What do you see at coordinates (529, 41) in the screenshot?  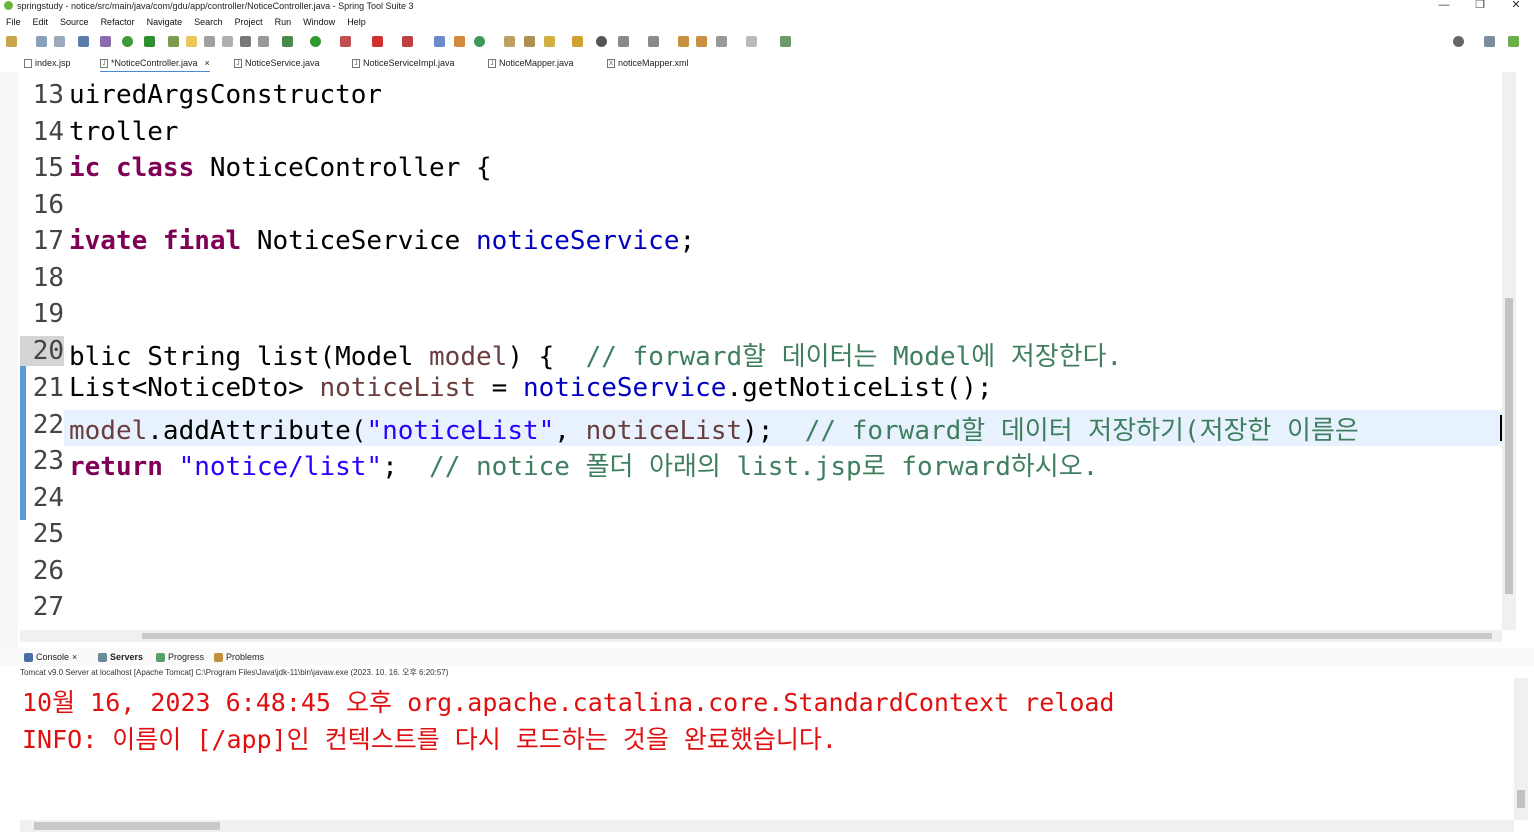 I see `open-resource-icon` at bounding box center [529, 41].